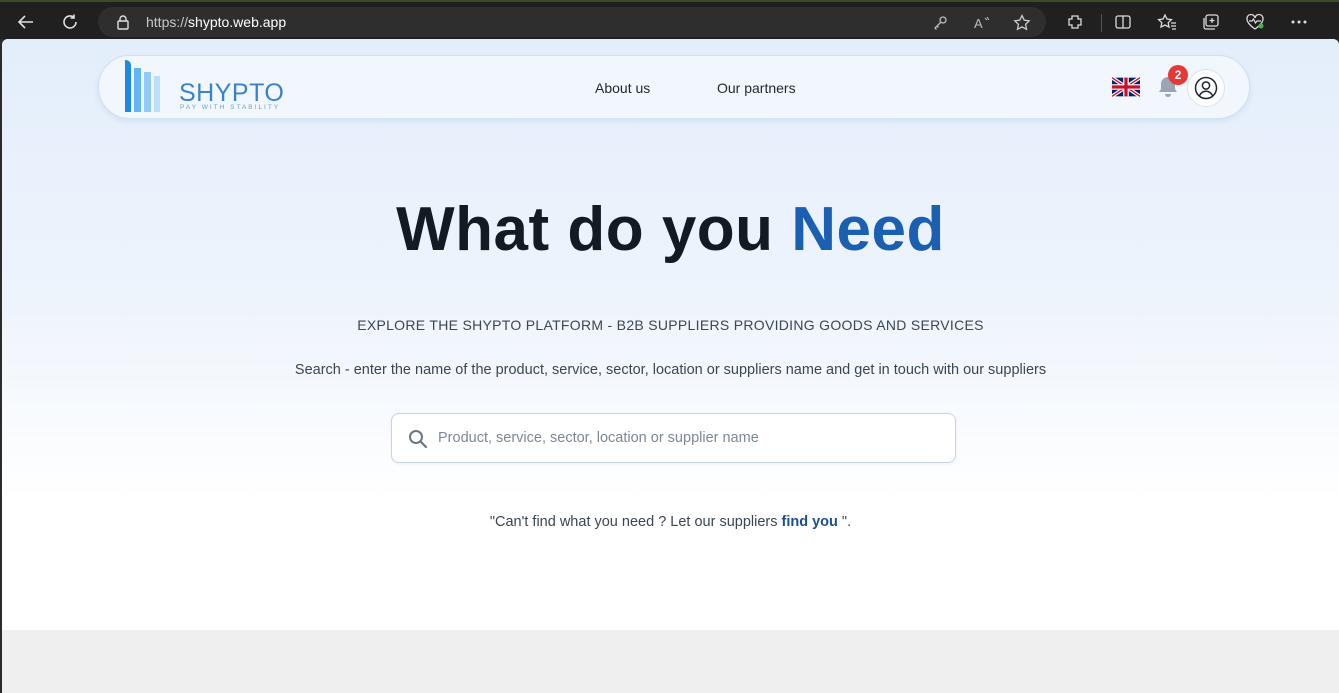 Image resolution: width=1339 pixels, height=693 pixels. What do you see at coordinates (1101, 23) in the screenshot?
I see `toolbar-divider` at bounding box center [1101, 23].